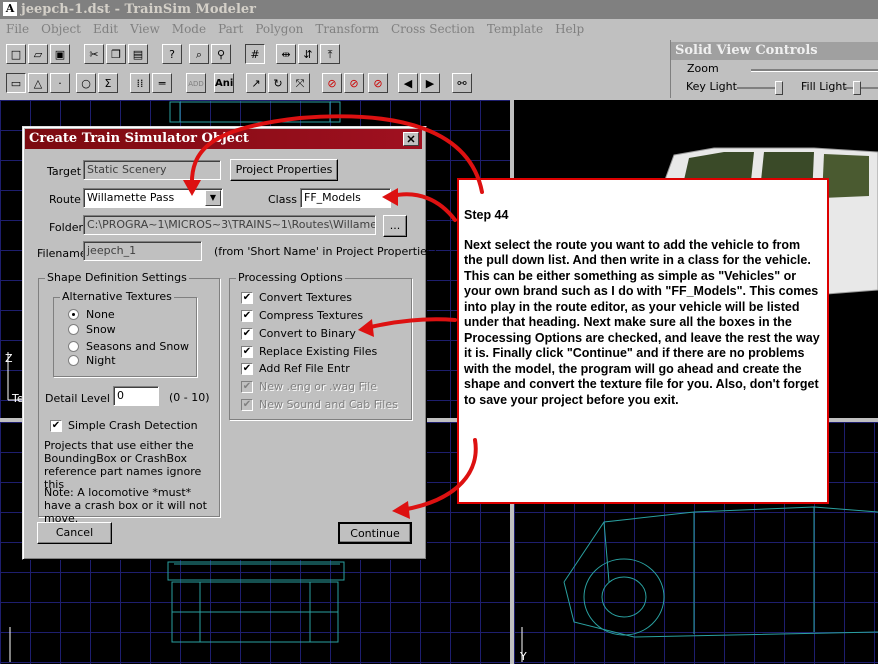 The width and height of the screenshot is (878, 664). What do you see at coordinates (38, 54) in the screenshot?
I see `open-icon: ▱` at bounding box center [38, 54].